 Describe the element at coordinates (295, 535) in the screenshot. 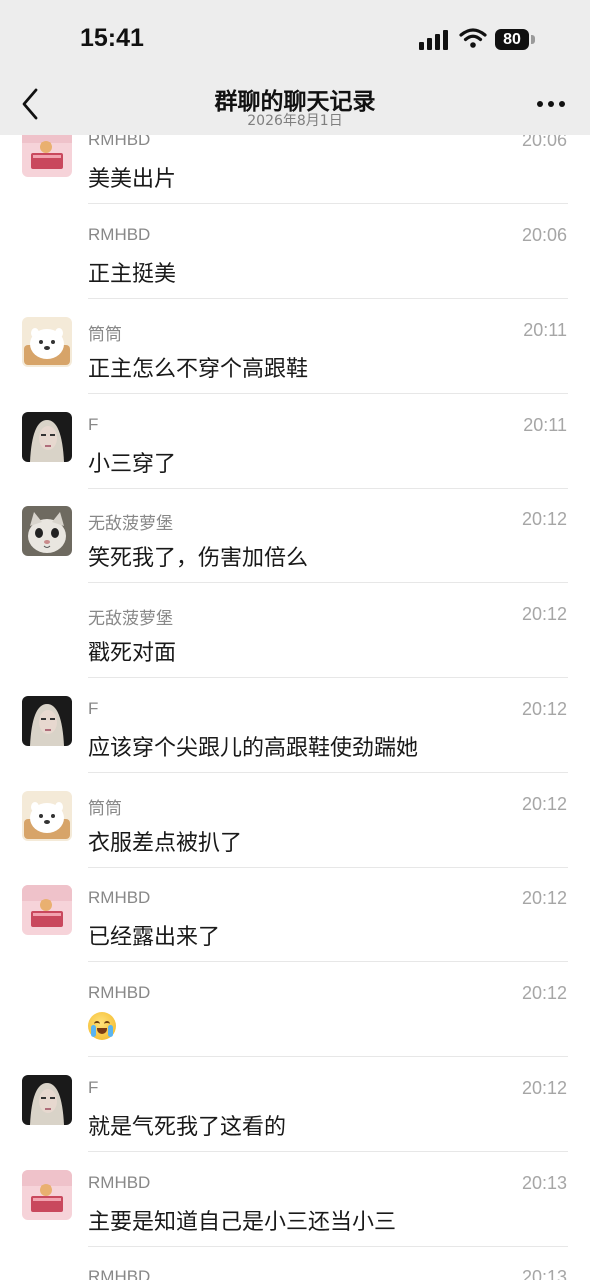

I see `message-row: 无敌菠萝堡 20:12 笑死我了，伤害加倍么` at that location.